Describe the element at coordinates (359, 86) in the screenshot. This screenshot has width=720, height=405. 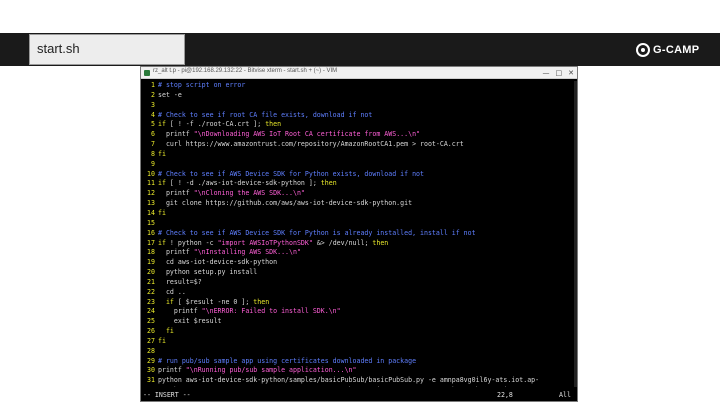
I see `code-line: 1 # stop script on error` at that location.